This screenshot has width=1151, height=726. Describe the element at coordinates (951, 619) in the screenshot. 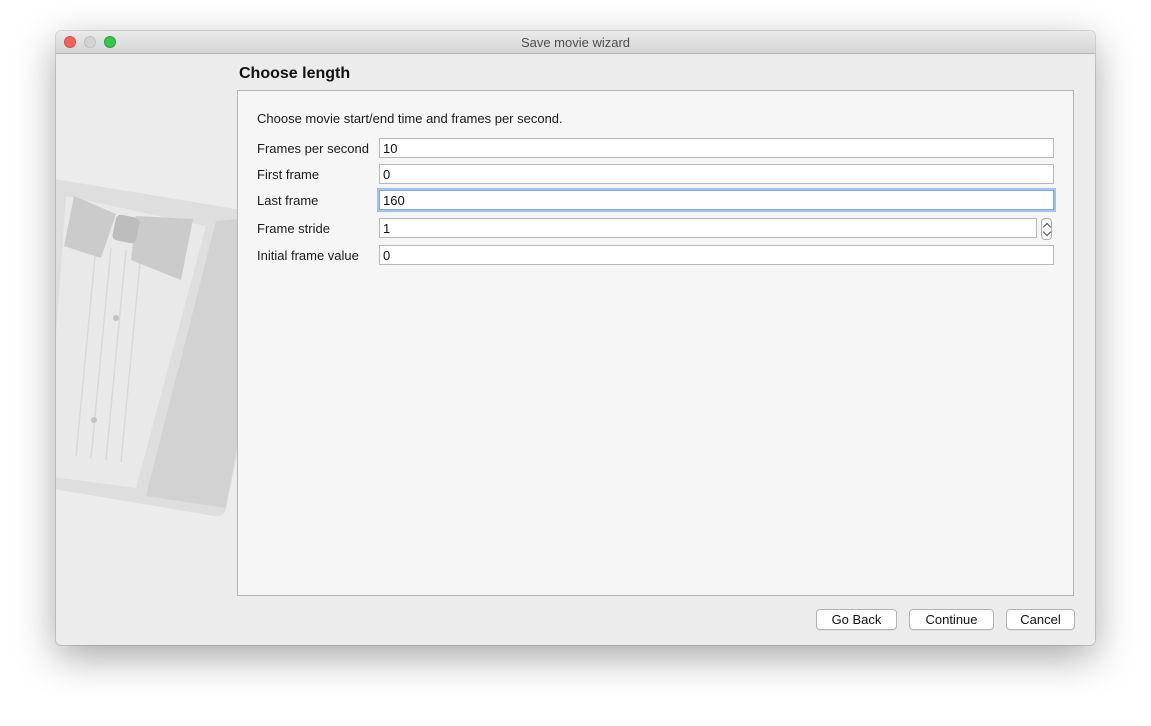

I see `continue-button: Continue` at that location.